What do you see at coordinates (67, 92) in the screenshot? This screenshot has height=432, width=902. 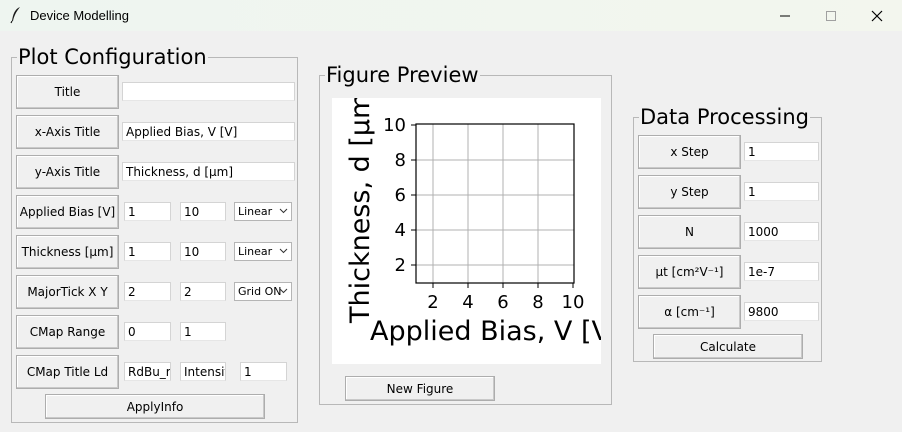 I see `title-button: Title` at bounding box center [67, 92].